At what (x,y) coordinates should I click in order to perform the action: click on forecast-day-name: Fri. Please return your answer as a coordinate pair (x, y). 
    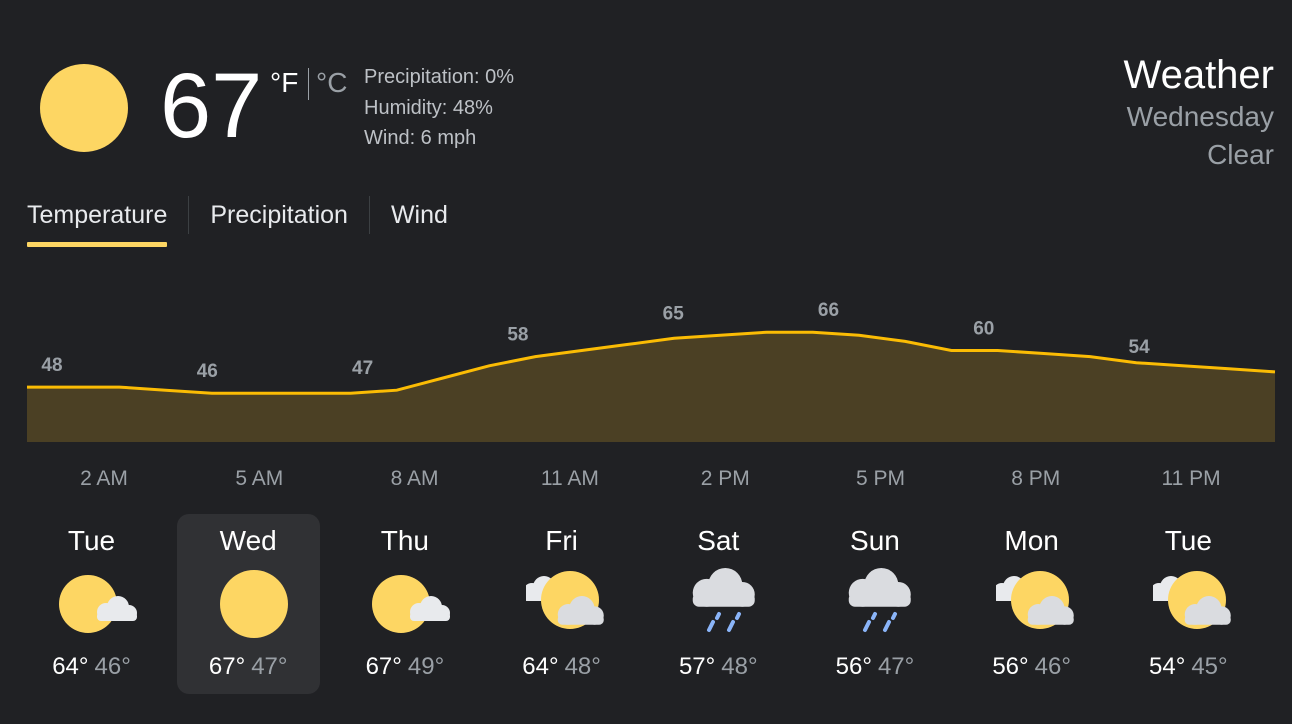
    Looking at the image, I should click on (561, 540).